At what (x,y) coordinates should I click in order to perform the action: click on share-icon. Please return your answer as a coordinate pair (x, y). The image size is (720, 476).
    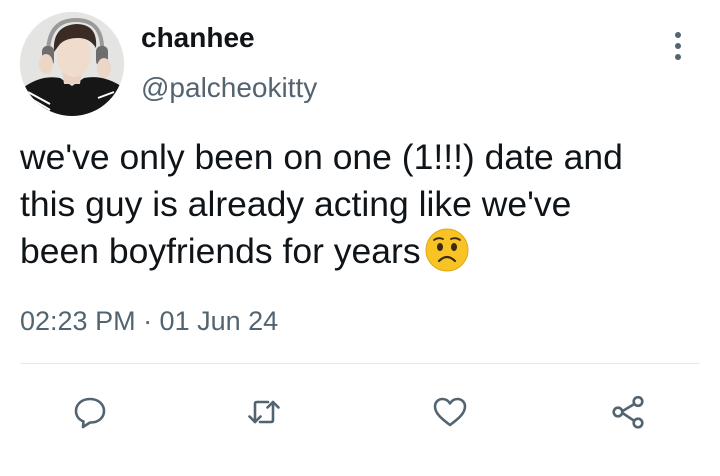
    Looking at the image, I should click on (628, 412).